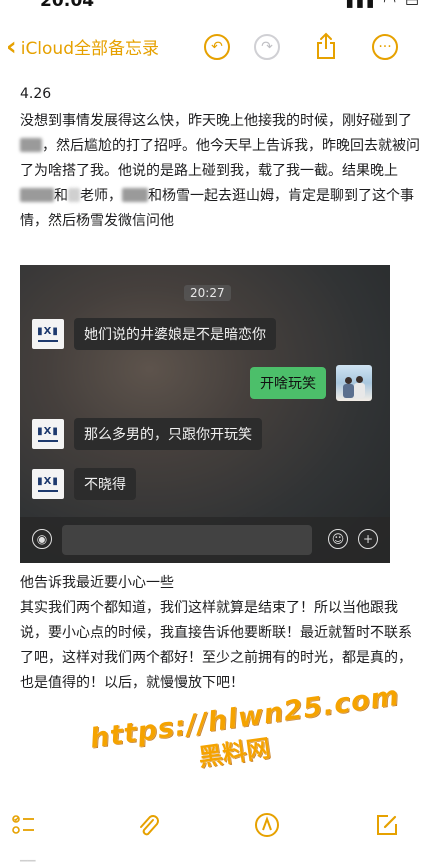 This screenshot has height=862, width=443. I want to click on undo-icon: ↶, so click(217, 47).